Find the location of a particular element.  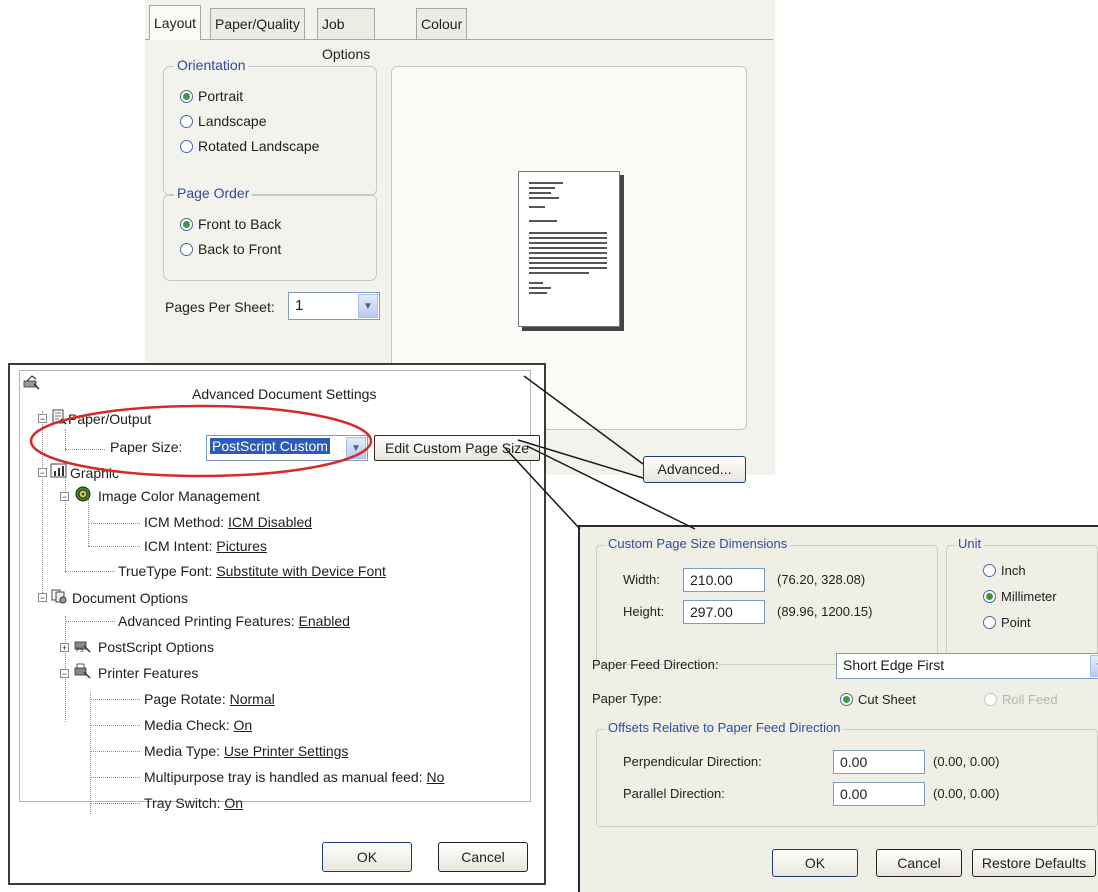

tab-layout: Layout is located at coordinates (175, 22).